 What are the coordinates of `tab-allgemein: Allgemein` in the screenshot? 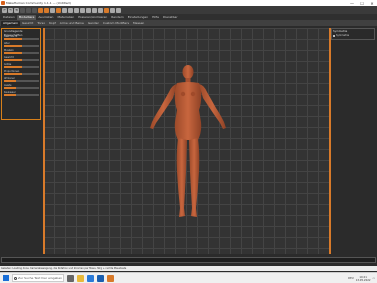 It's located at (10, 23).